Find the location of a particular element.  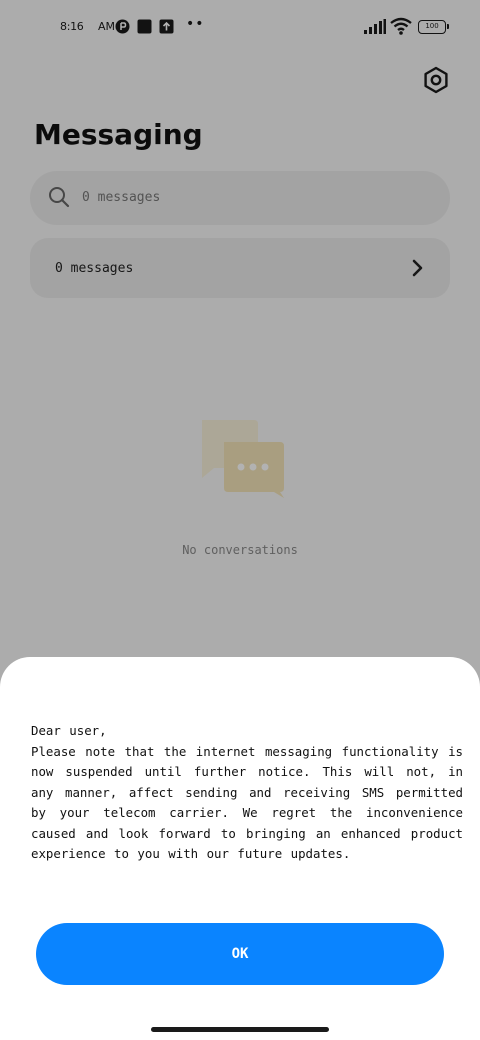

home-indicator is located at coordinates (240, 1029).